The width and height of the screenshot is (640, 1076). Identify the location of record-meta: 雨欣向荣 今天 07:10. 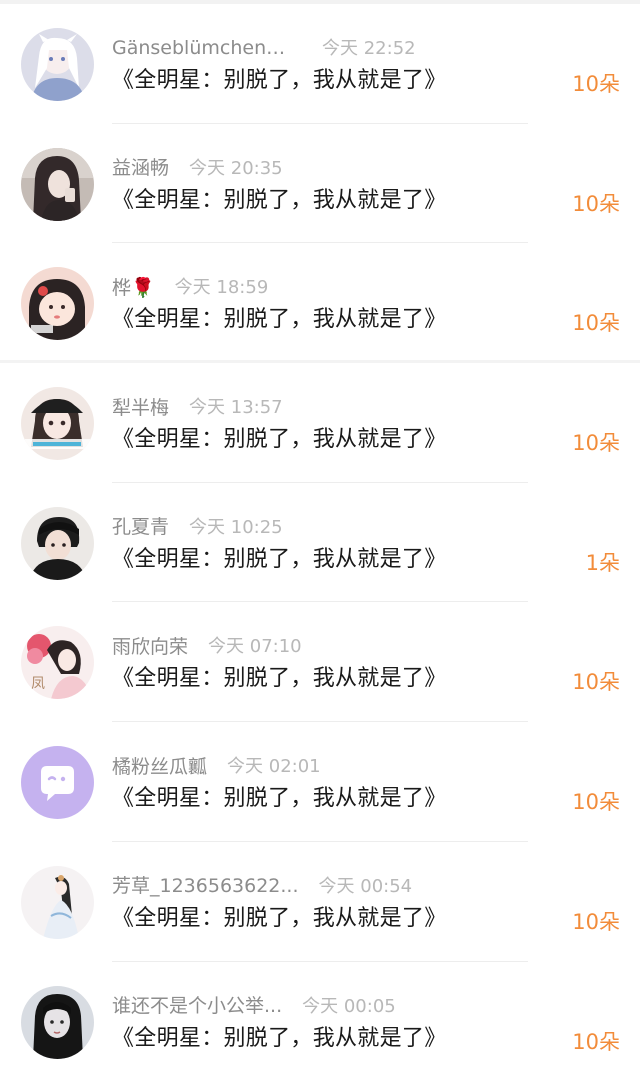
(207, 645).